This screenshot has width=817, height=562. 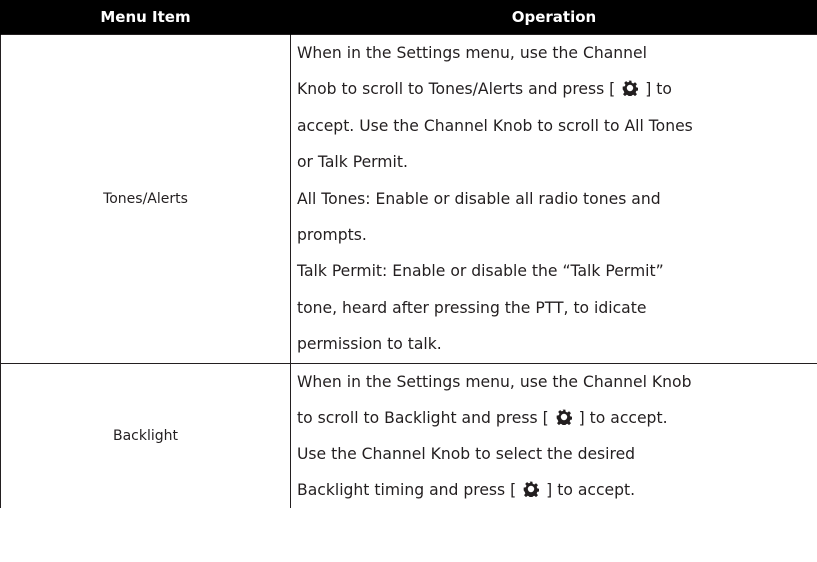 I want to click on header-menu-item: Menu Item, so click(x=145, y=17).